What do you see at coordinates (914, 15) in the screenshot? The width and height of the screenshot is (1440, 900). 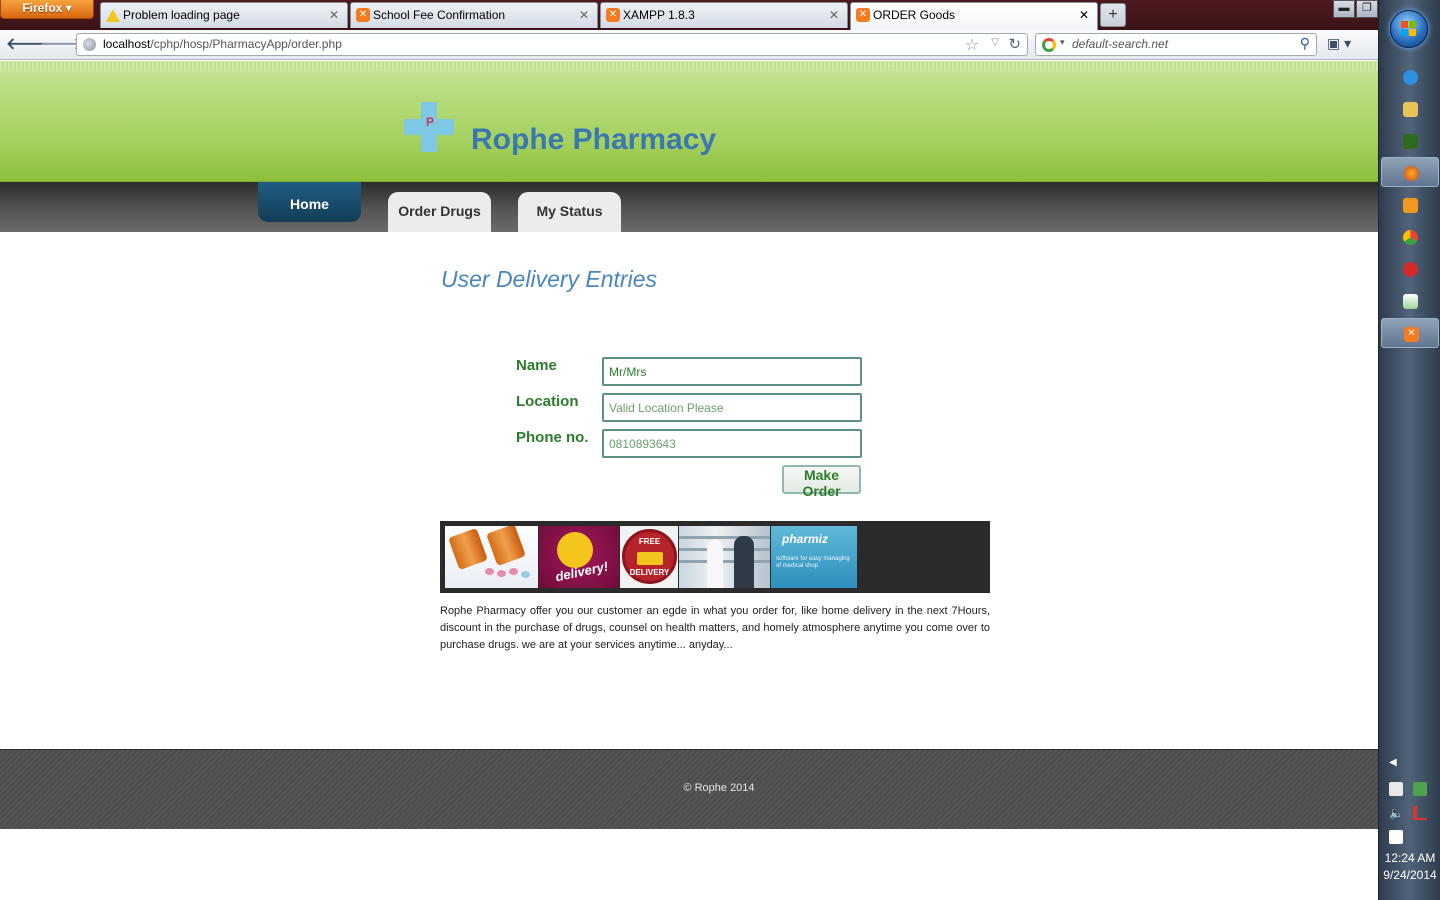 I see `tab-title: ORDER Goods` at bounding box center [914, 15].